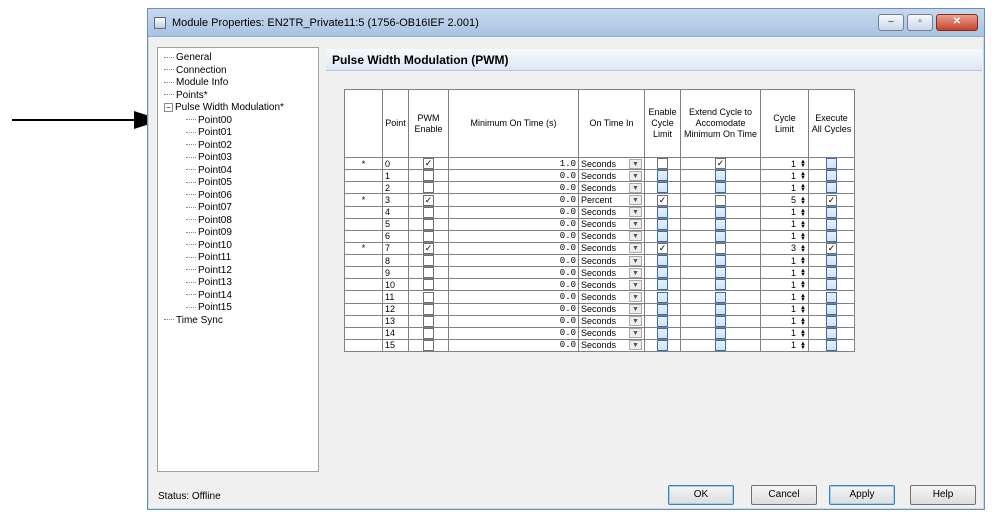  Describe the element at coordinates (241, 208) in the screenshot. I see `tree-item: Point07` at that location.